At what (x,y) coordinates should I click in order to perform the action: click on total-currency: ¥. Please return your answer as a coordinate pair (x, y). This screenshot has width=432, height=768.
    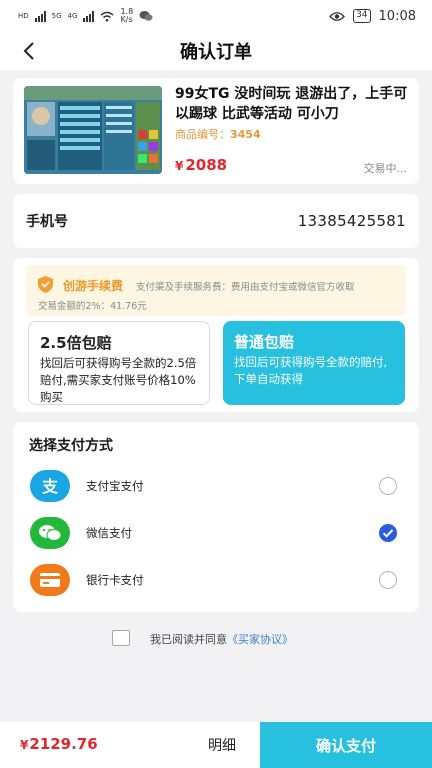
    Looking at the image, I should click on (24, 745).